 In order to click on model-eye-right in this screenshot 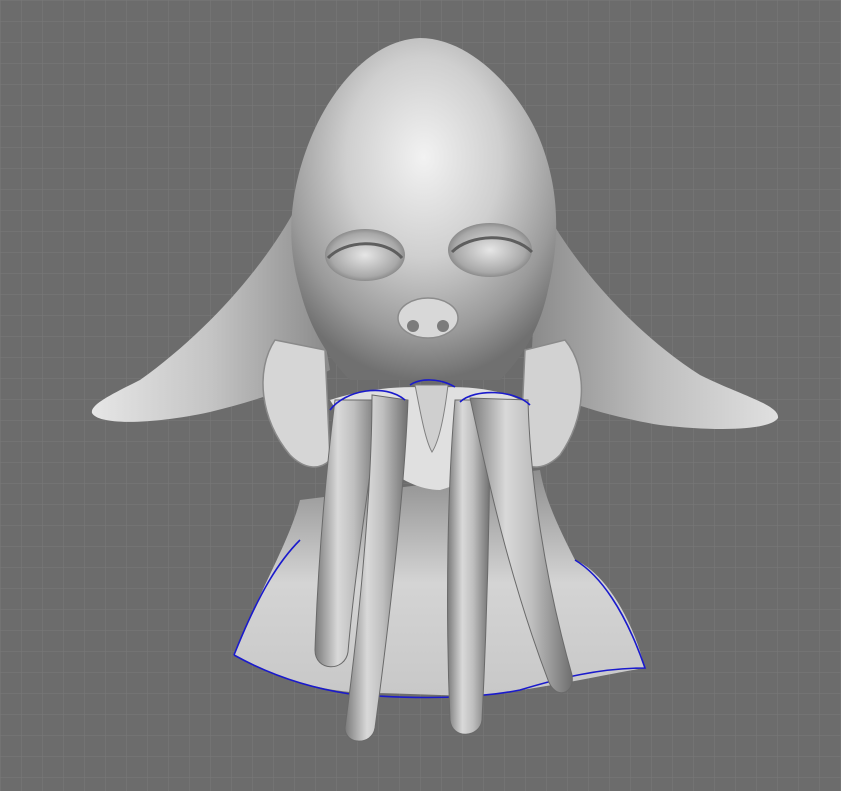, I will do `click(490, 250)`.